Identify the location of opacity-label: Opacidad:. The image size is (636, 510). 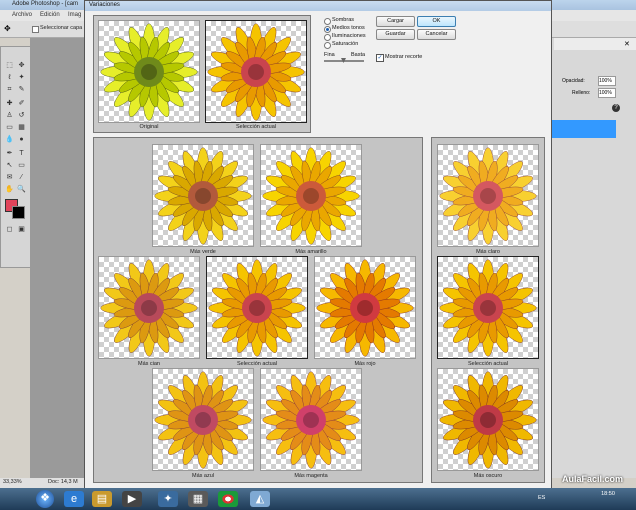
(573, 81).